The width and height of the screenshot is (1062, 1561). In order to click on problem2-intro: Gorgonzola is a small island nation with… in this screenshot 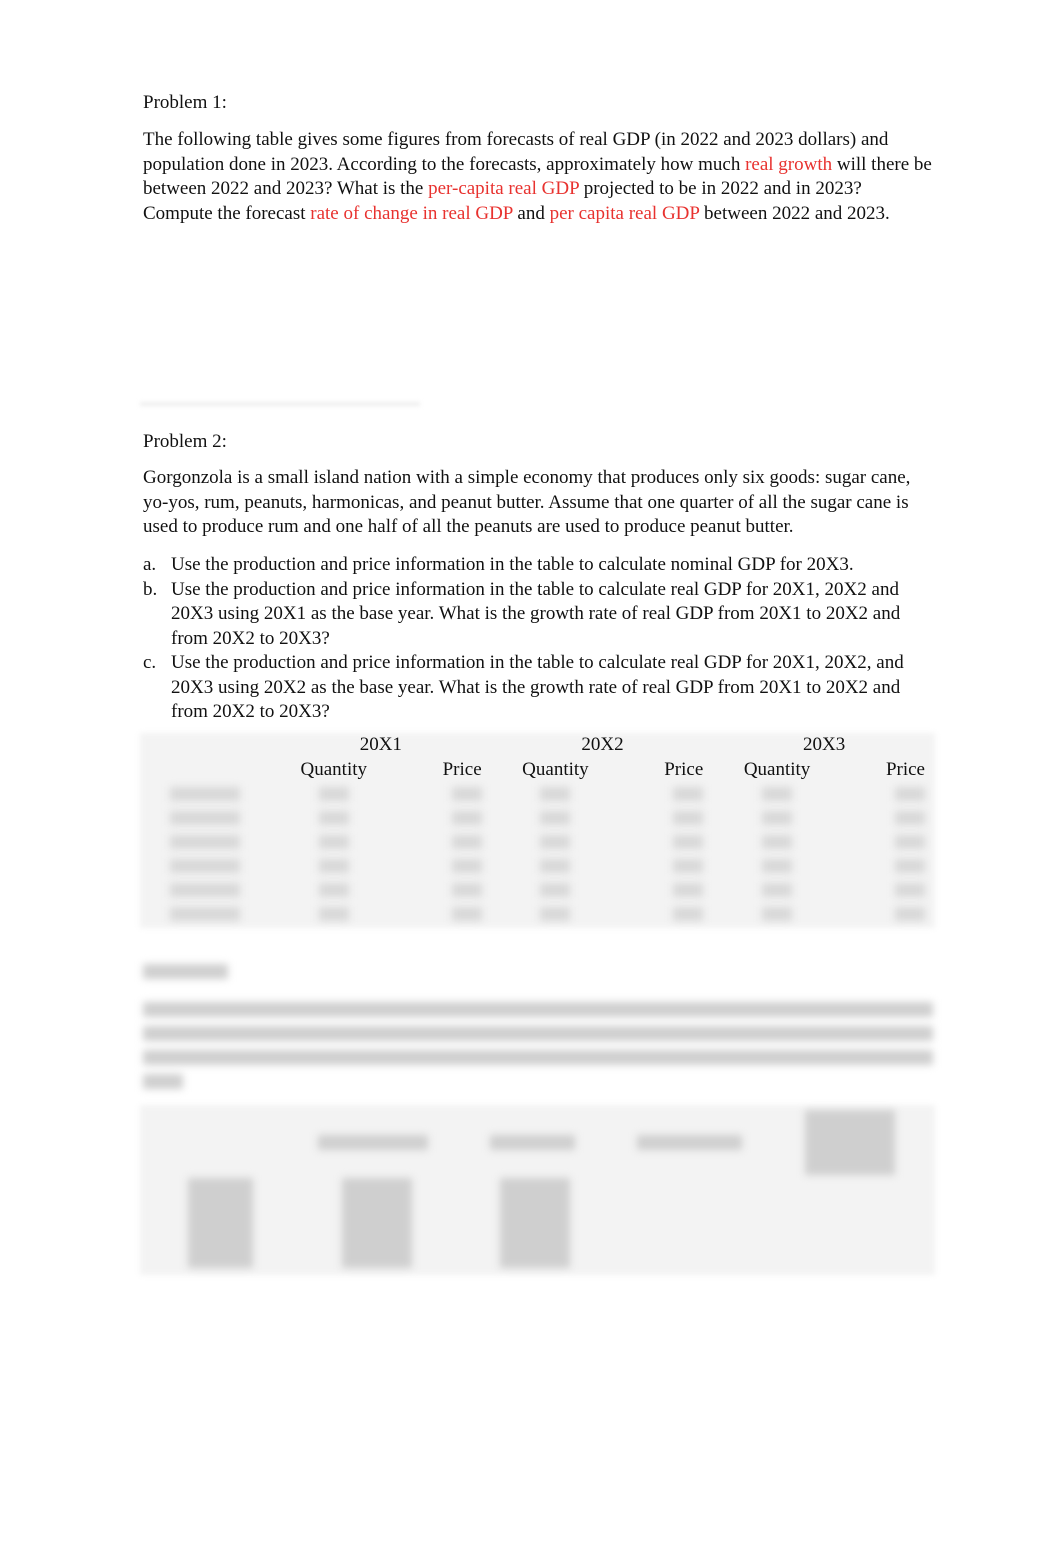, I will do `click(527, 502)`.